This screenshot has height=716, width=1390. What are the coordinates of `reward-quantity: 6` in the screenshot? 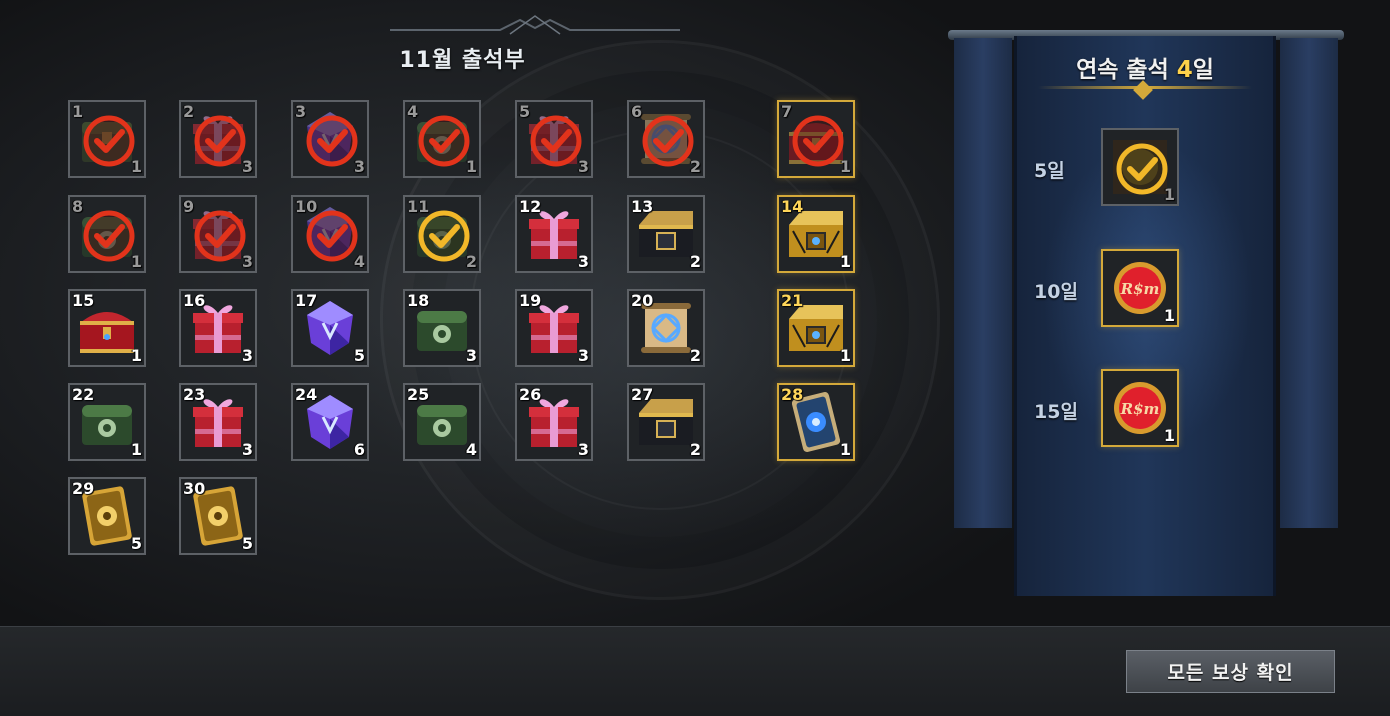 It's located at (359, 449).